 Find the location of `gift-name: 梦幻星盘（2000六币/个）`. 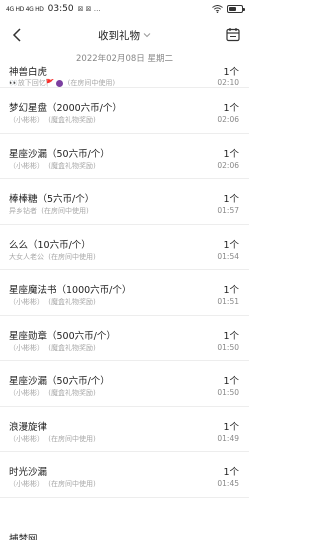

gift-name: 梦幻星盘（2000六币/个） is located at coordinates (65, 108).